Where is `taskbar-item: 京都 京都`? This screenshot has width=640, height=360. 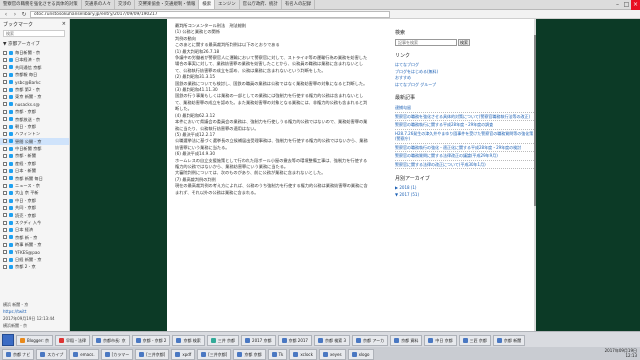 taskbar-item: 京都 京都 is located at coordinates (249, 354).